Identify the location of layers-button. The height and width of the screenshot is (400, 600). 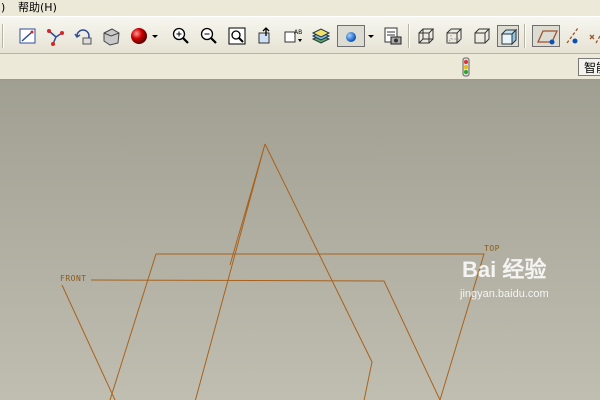
(321, 36).